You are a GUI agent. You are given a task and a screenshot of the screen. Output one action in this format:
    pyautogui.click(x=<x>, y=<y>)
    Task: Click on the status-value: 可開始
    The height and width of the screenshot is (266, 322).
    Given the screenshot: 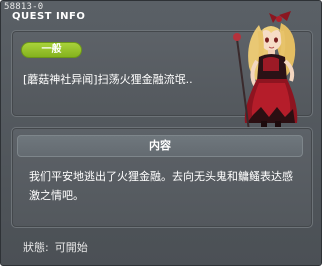 What is the action you would take?
    pyautogui.click(x=71, y=247)
    